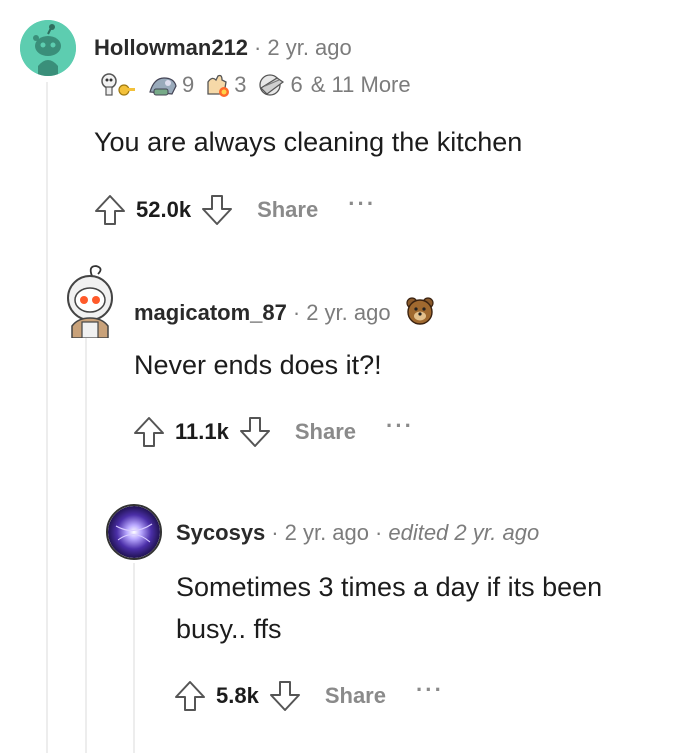  What do you see at coordinates (163, 85) in the screenshot?
I see `wholesome-seal-icon` at bounding box center [163, 85].